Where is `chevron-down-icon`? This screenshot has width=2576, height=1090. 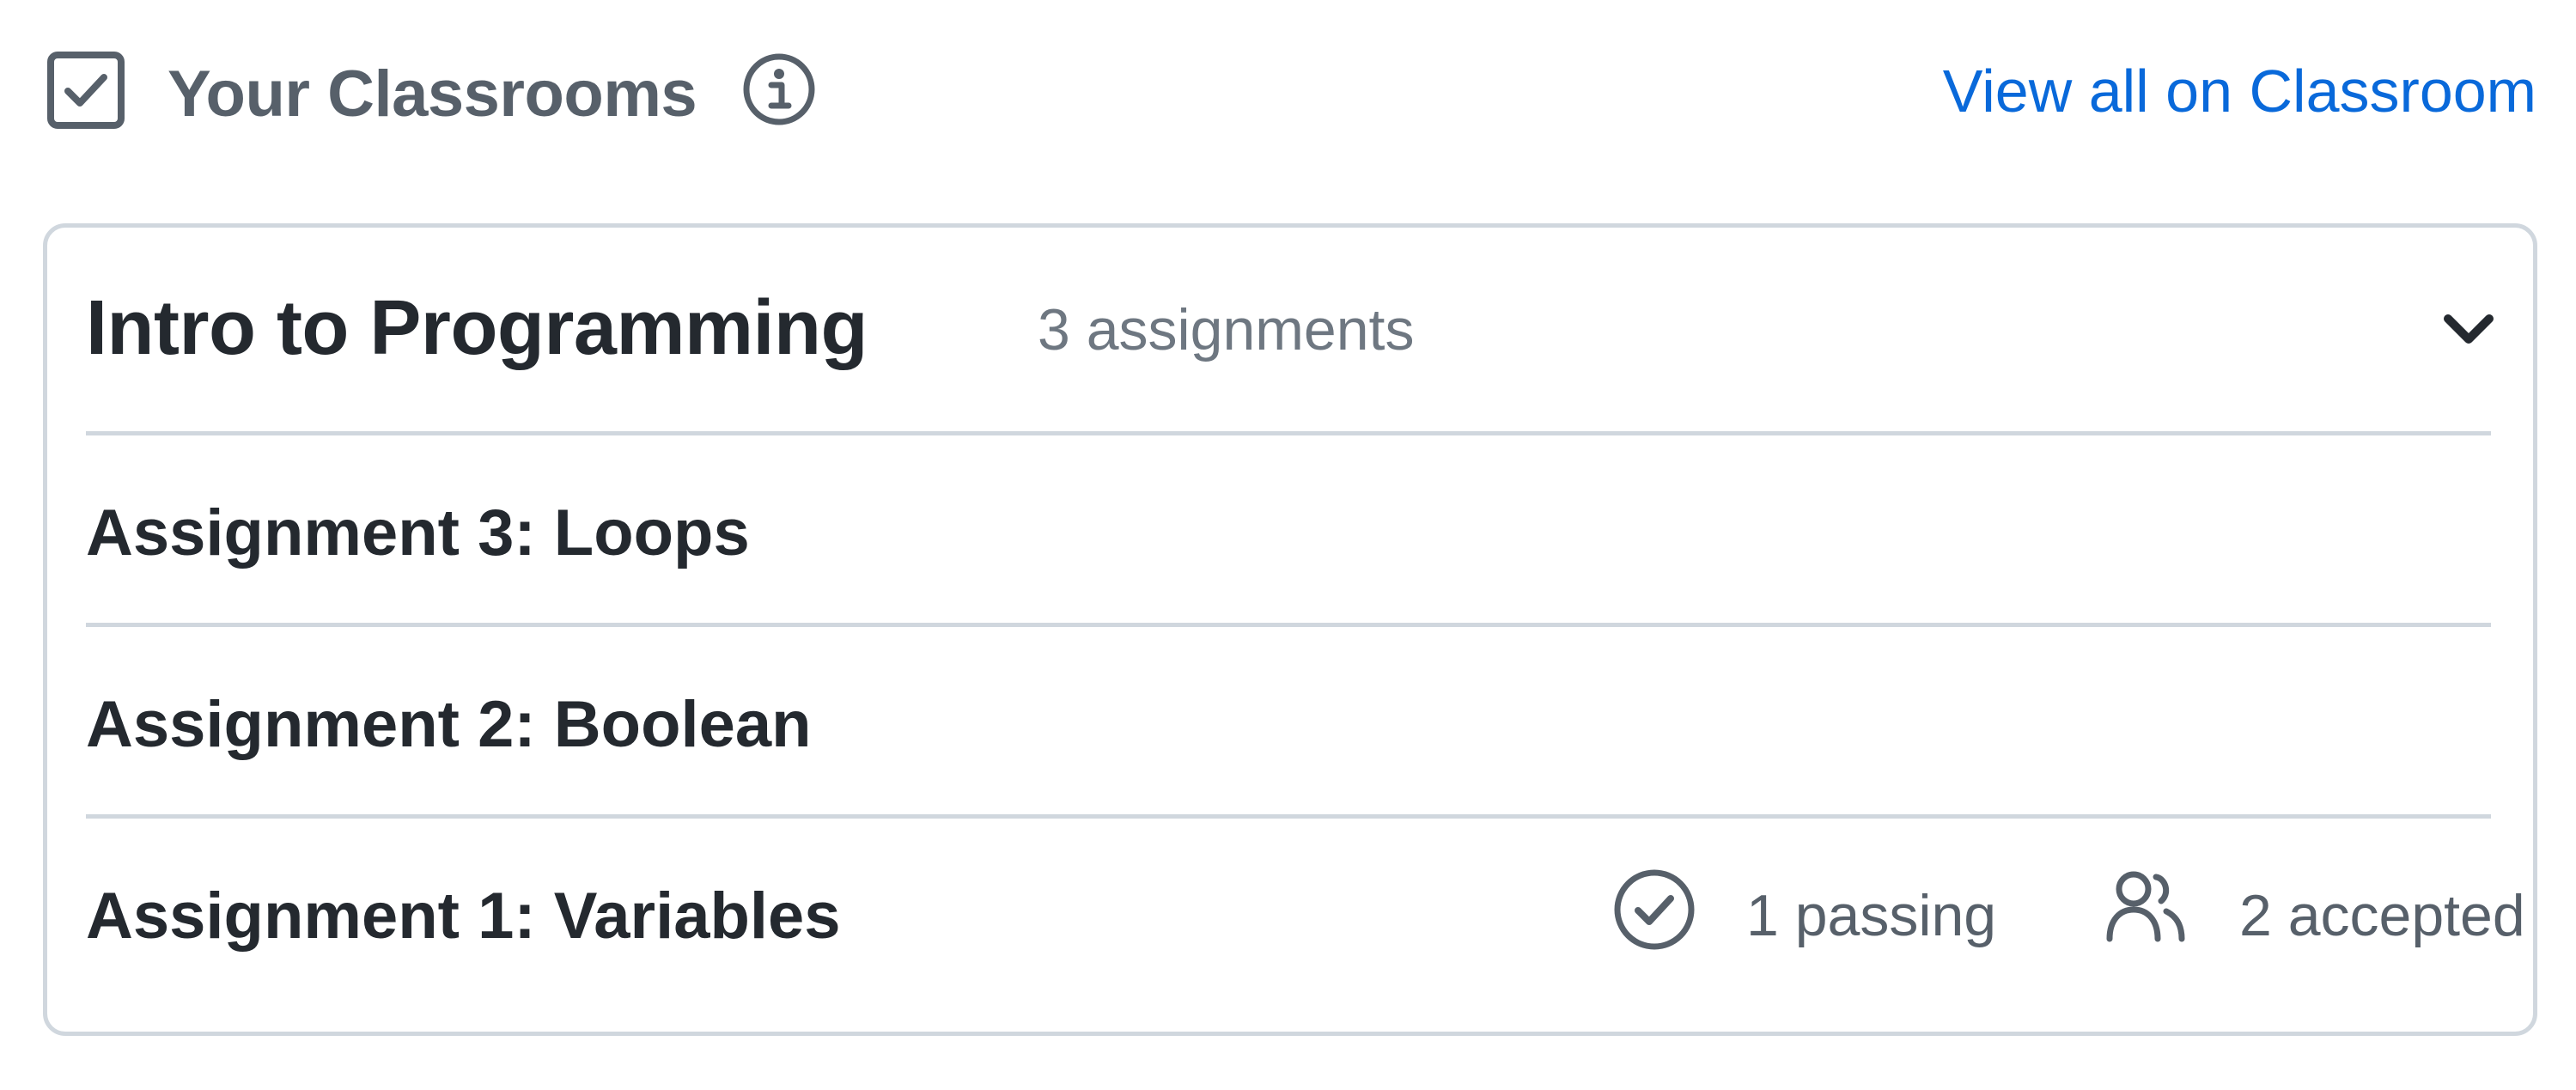 chevron-down-icon is located at coordinates (2468, 329).